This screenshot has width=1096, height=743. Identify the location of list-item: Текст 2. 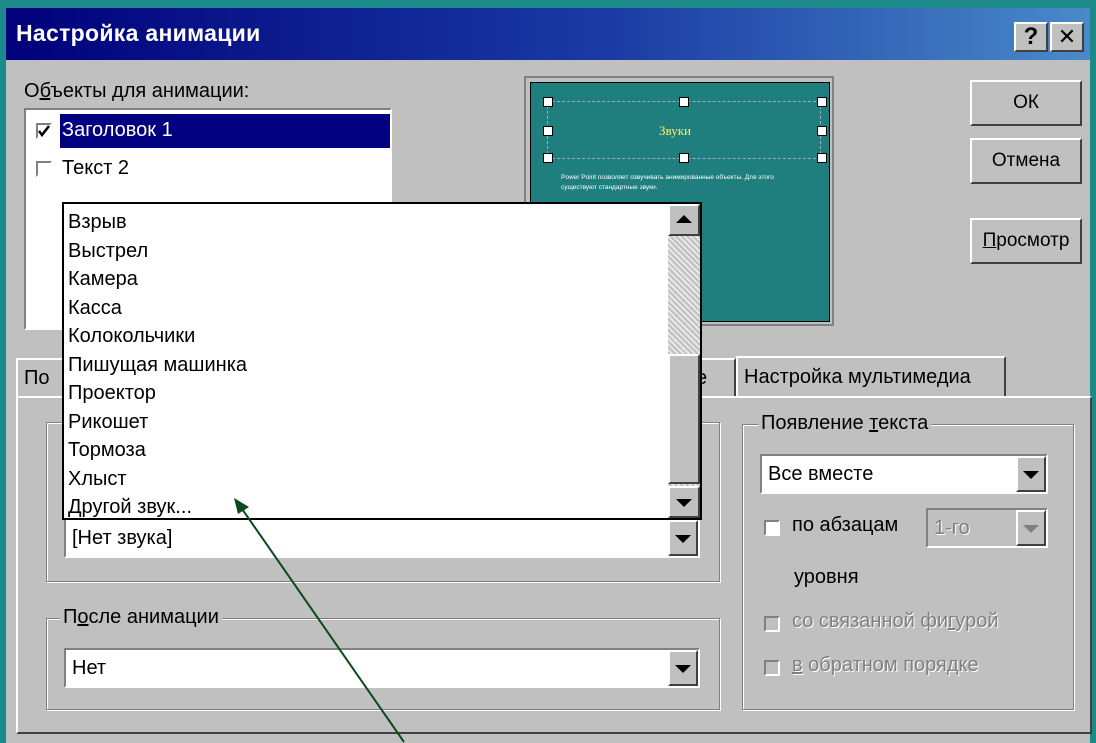
(208, 168).